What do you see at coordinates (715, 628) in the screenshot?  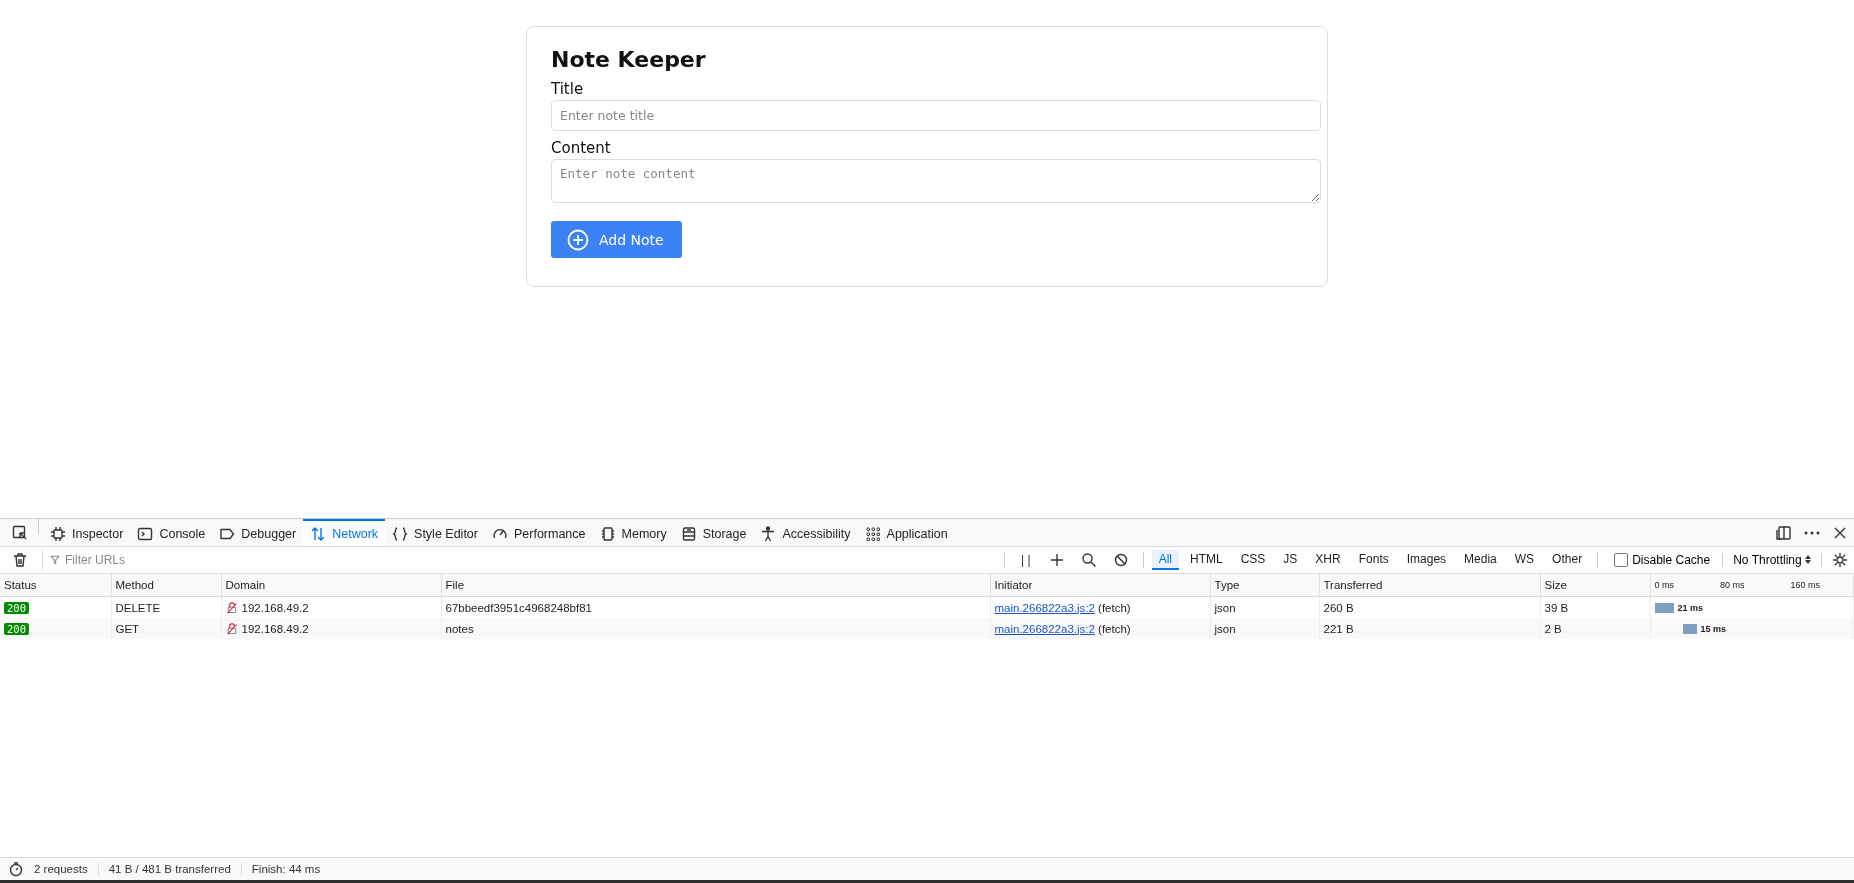 I see `table-cell: notes` at bounding box center [715, 628].